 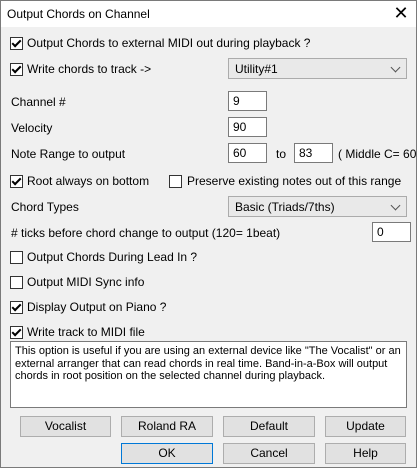 I want to click on preserve-notes-checkbox, so click(x=175, y=181).